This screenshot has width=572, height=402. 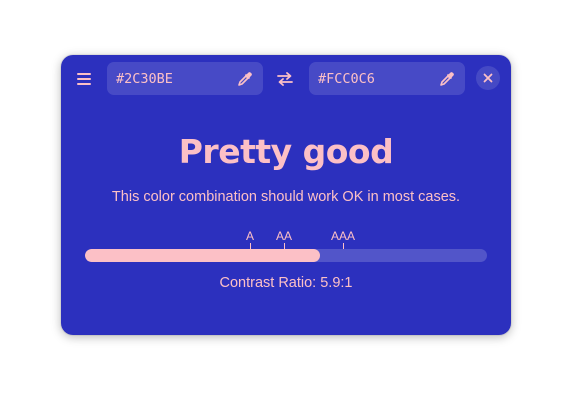 I want to click on foreground-color-entry, so click(x=387, y=78).